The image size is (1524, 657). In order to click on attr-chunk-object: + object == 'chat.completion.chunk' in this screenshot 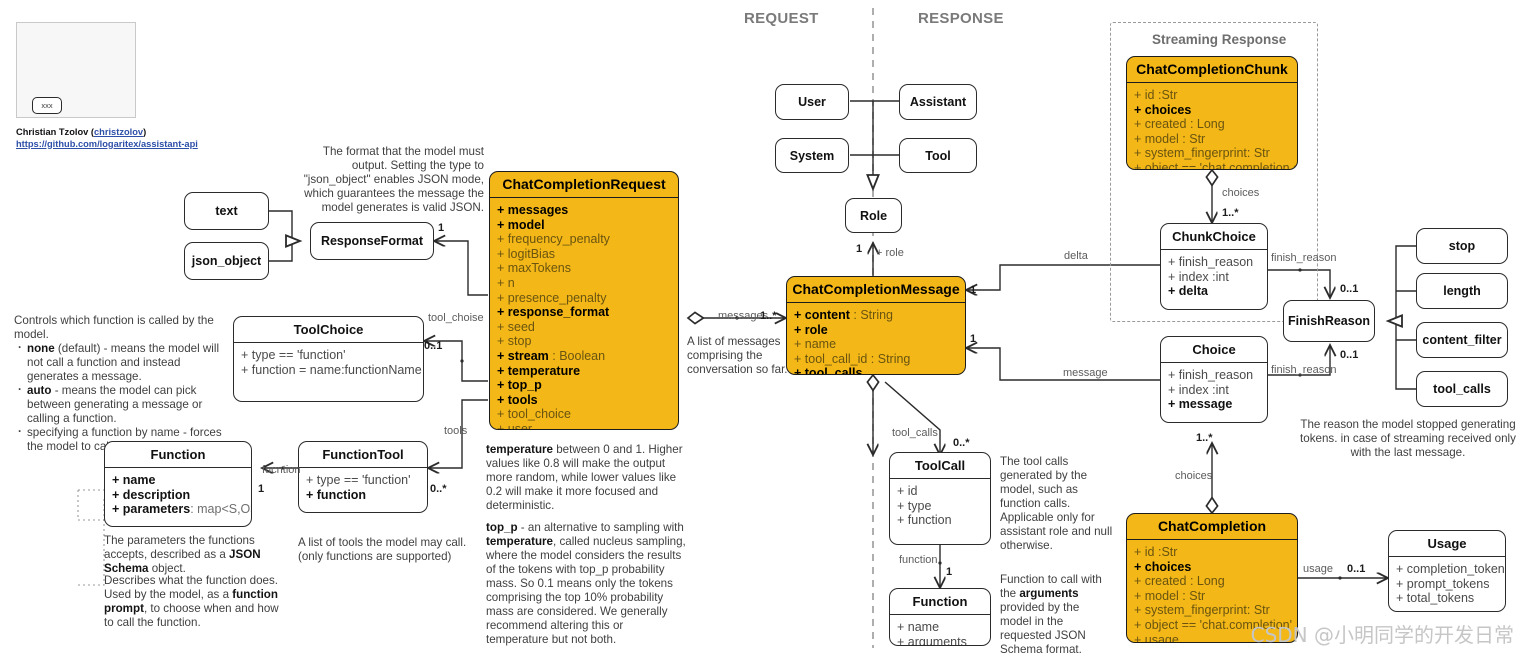, I will do `click(1215, 165)`.